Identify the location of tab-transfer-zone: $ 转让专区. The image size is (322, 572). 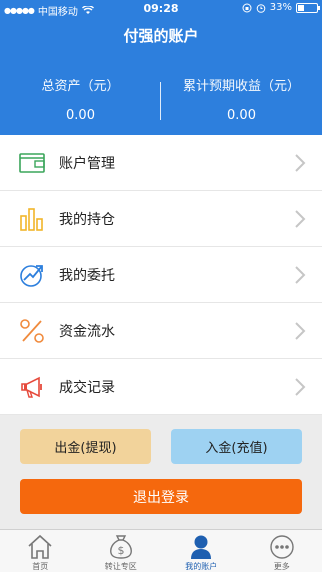
(121, 551).